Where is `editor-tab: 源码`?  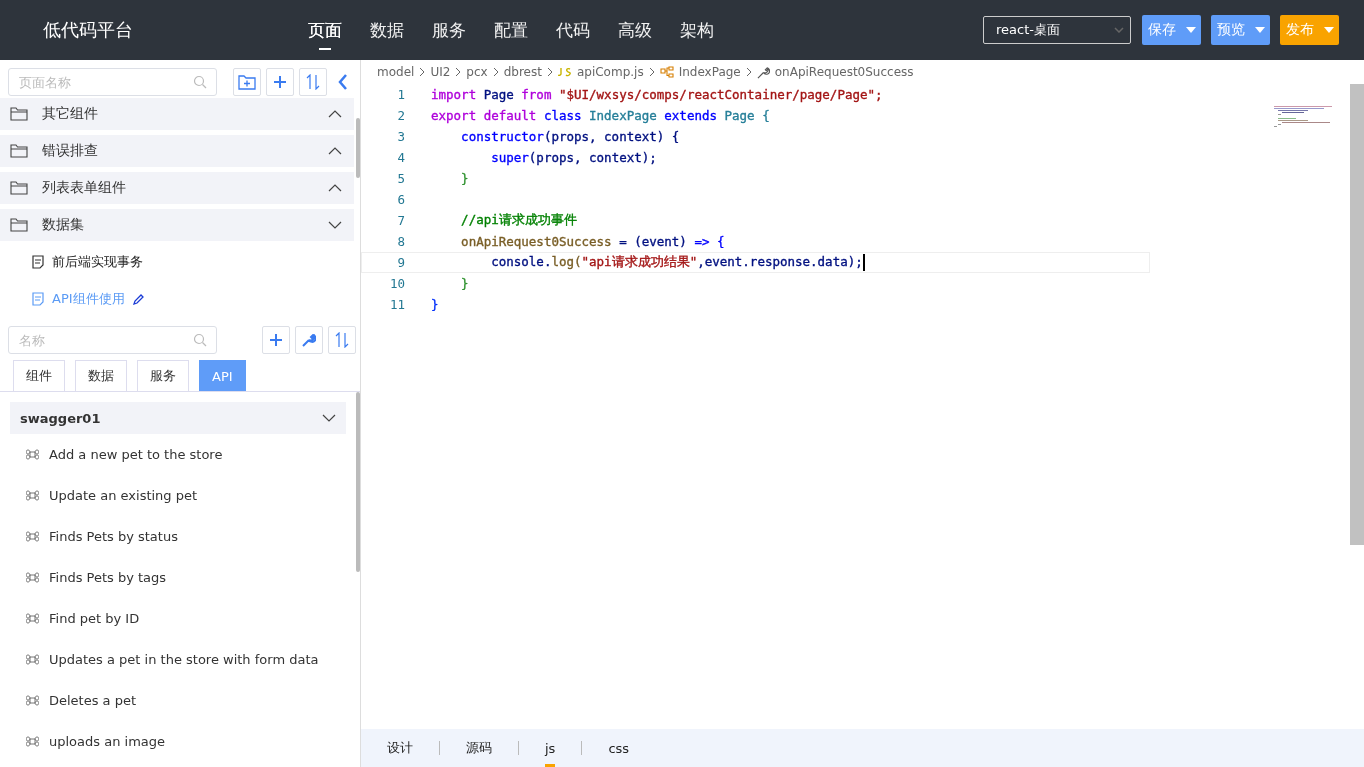 editor-tab: 源码 is located at coordinates (479, 748).